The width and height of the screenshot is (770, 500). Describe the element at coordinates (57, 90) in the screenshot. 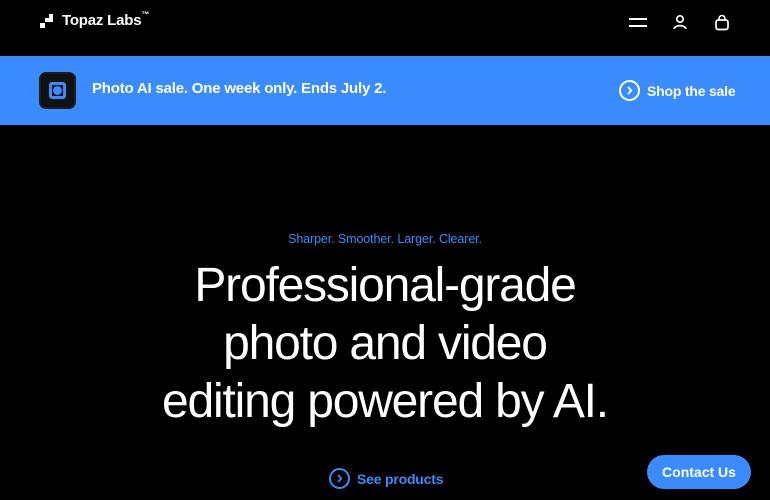

I see `photo-ai-app-icon` at that location.